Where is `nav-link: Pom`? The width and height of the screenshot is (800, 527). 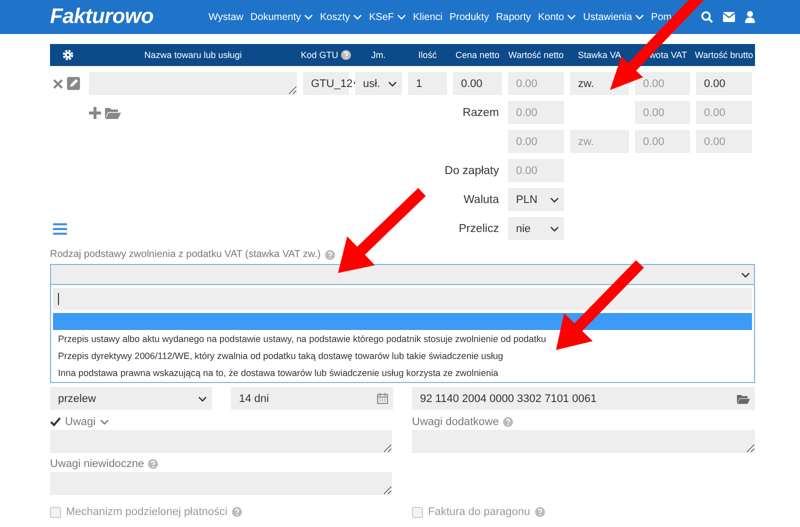
nav-link: Pom is located at coordinates (661, 17).